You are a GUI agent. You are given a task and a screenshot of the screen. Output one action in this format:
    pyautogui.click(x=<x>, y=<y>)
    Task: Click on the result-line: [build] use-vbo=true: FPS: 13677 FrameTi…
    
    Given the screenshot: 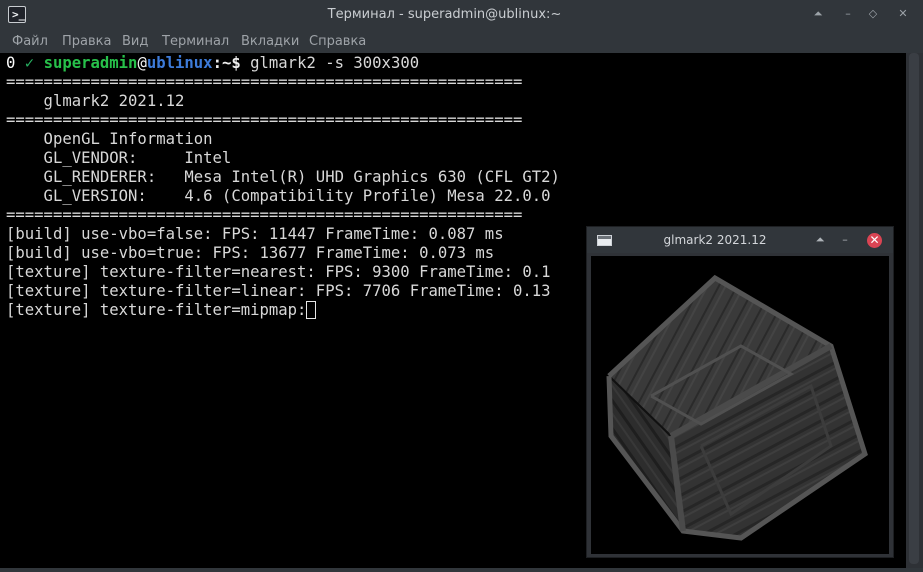 What is the action you would take?
    pyautogui.click(x=250, y=253)
    